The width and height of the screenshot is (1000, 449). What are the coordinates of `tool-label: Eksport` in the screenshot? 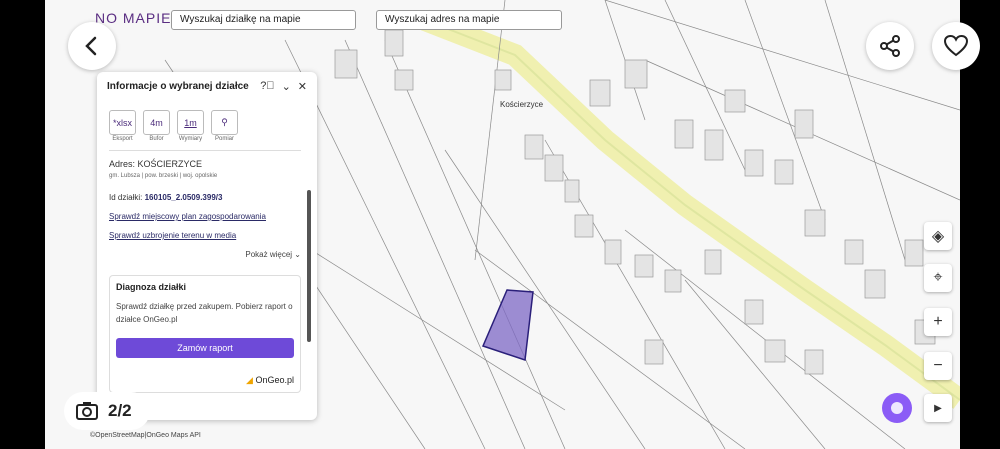 It's located at (122, 139).